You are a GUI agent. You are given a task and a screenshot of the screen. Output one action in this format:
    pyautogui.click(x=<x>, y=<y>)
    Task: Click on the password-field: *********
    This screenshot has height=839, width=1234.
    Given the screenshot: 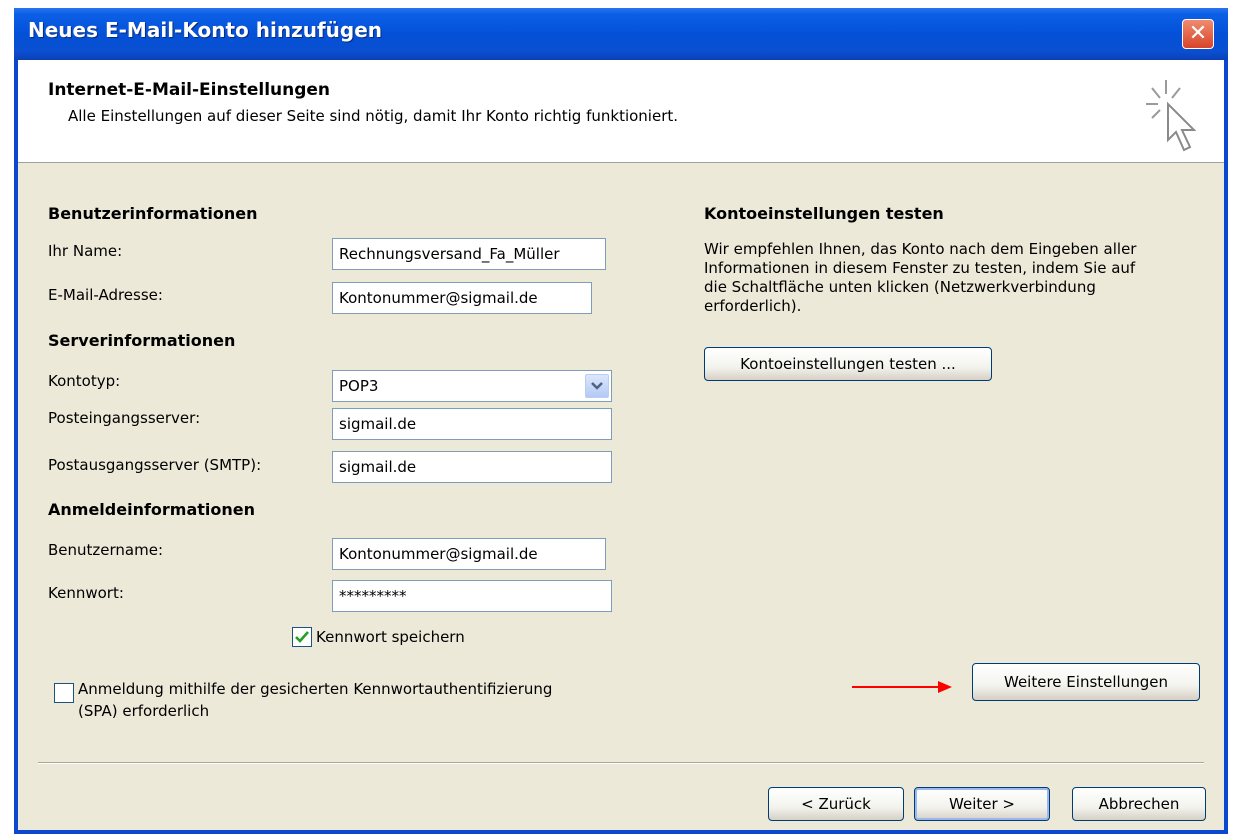 What is the action you would take?
    pyautogui.click(x=472, y=596)
    